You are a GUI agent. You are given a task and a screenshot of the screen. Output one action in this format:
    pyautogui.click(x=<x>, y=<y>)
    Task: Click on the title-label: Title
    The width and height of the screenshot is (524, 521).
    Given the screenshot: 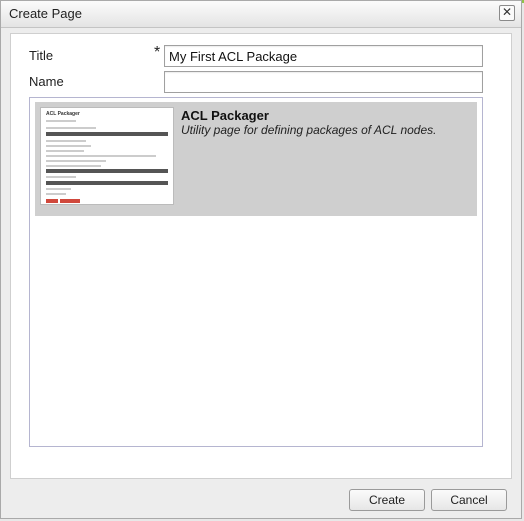 What is the action you would take?
    pyautogui.click(x=41, y=55)
    